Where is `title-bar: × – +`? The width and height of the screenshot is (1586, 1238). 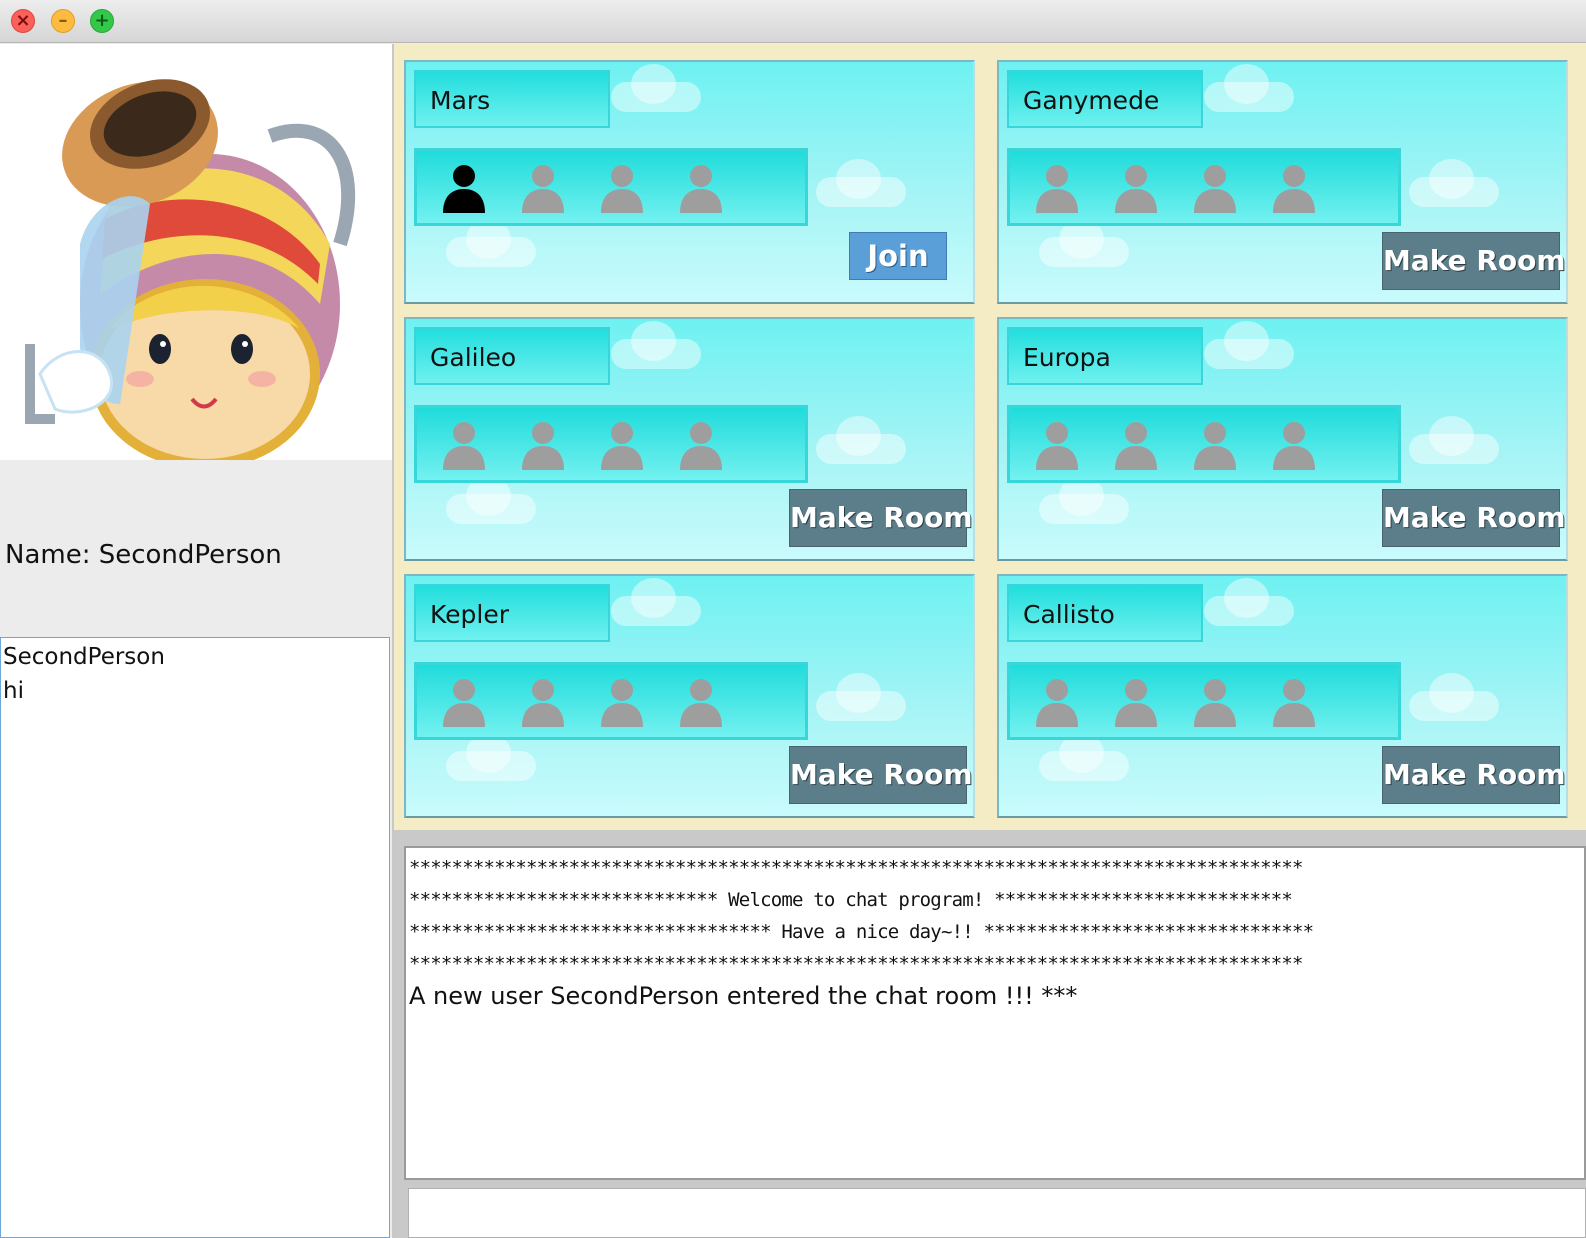
title-bar: × – + is located at coordinates (793, 21).